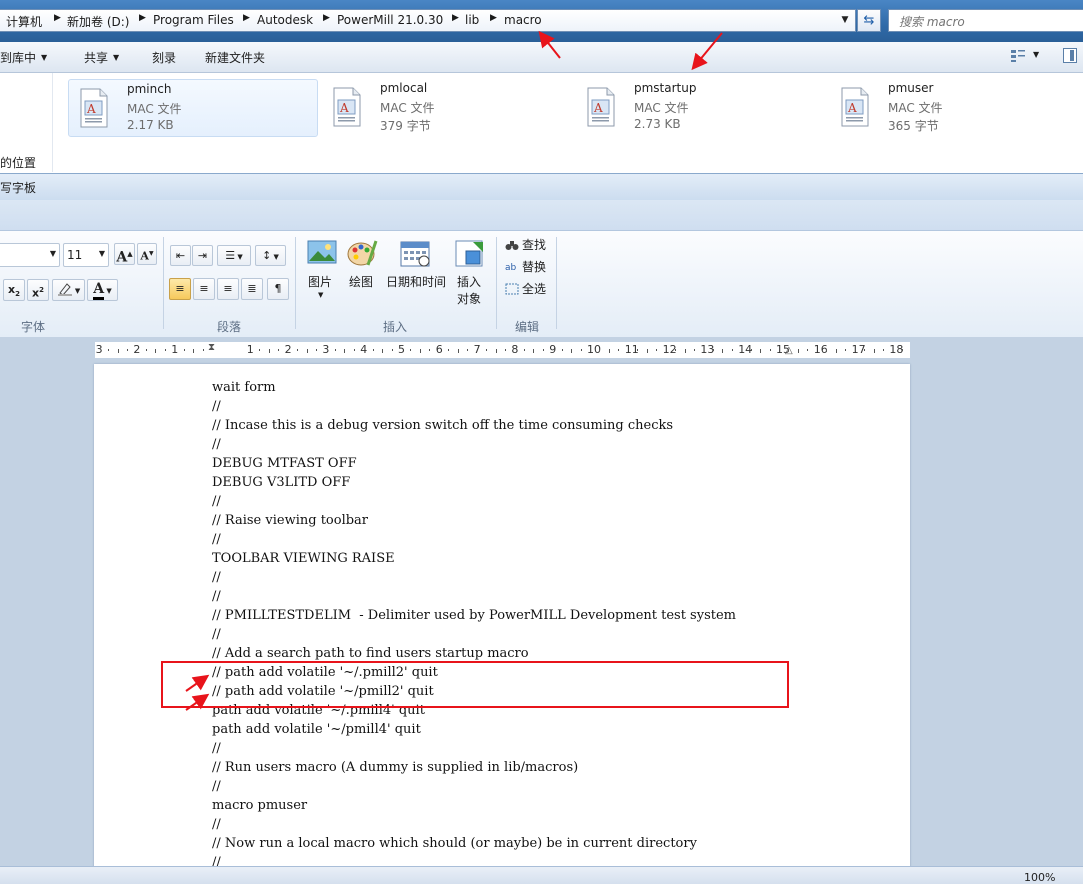 The height and width of the screenshot is (884, 1083). I want to click on zoom-level: 100%, so click(1039, 877).